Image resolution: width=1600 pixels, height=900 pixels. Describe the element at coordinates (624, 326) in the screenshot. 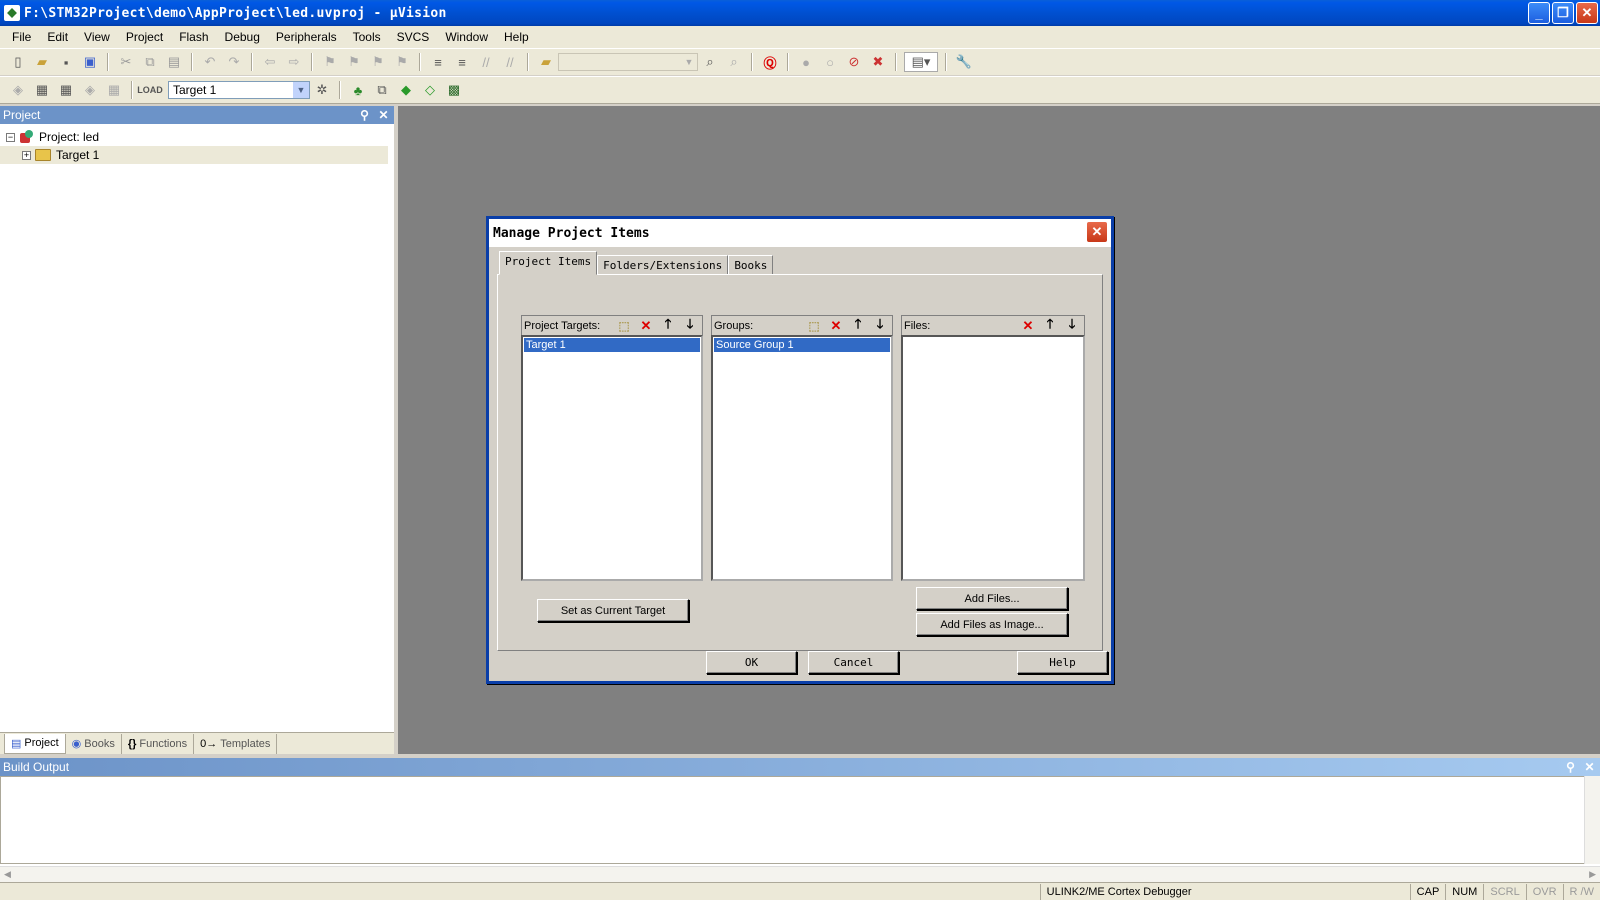

I see `new-target-icon: ⬚` at that location.